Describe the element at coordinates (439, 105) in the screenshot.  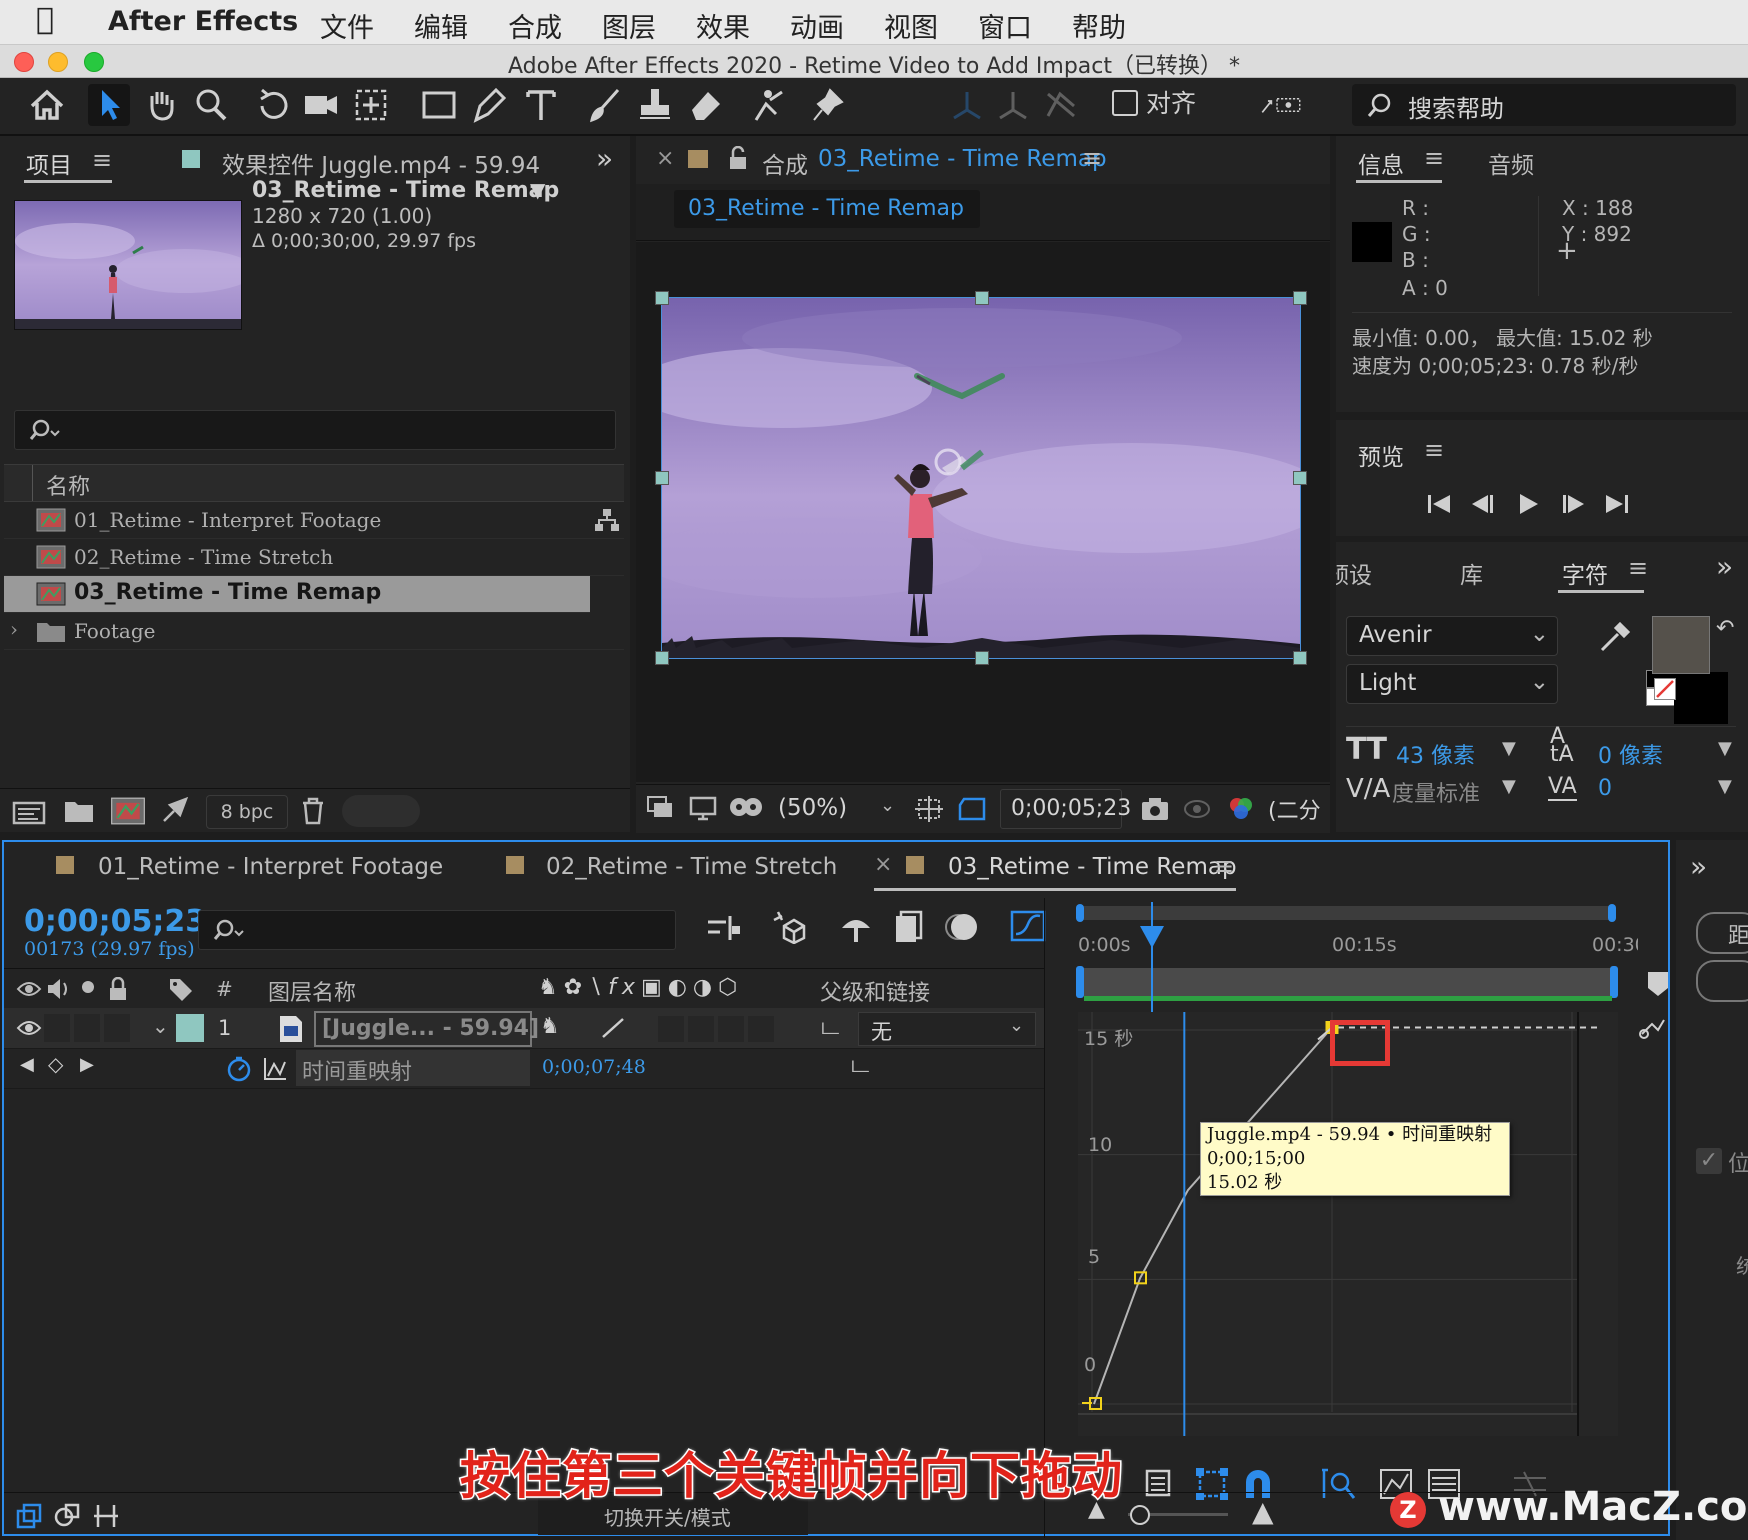
I see `rectangle-tool-icon` at that location.